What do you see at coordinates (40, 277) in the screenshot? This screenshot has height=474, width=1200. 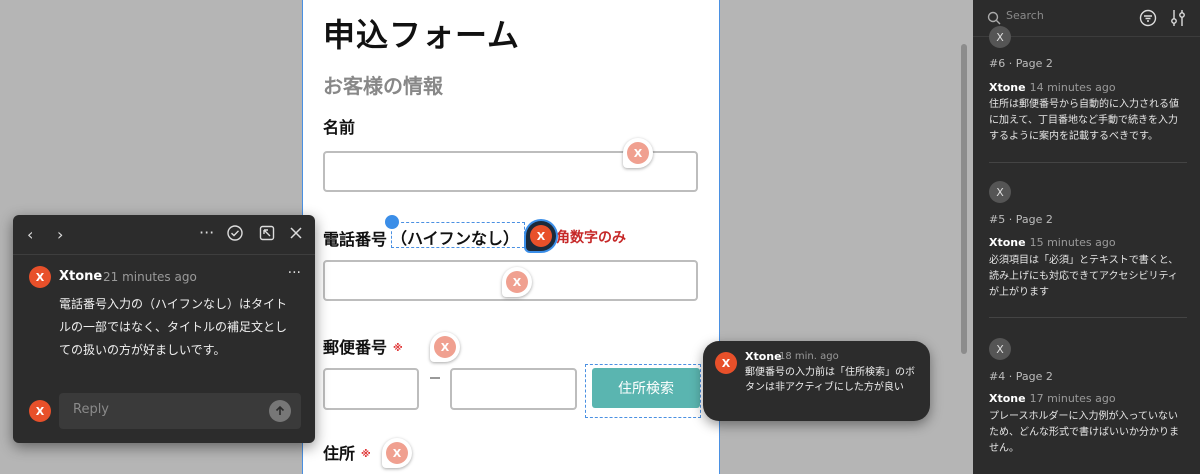 I see `author-avatar: X` at bounding box center [40, 277].